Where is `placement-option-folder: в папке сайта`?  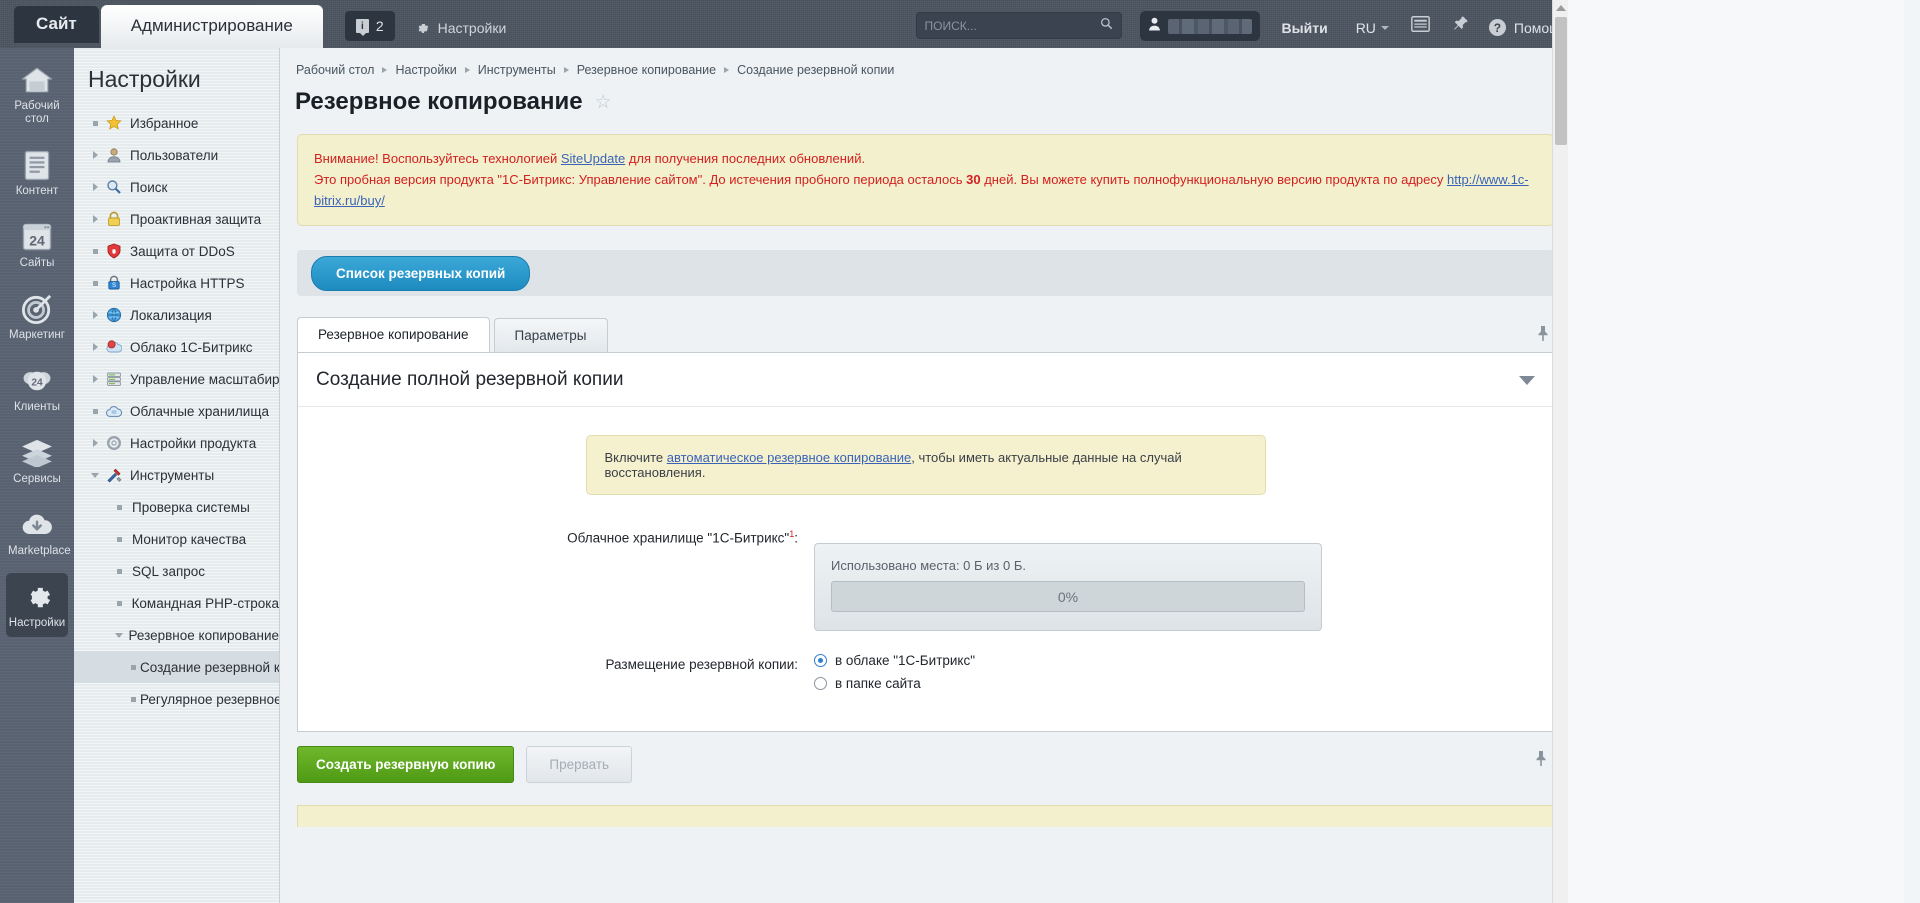
placement-option-folder: в папке сайта is located at coordinates (894, 683).